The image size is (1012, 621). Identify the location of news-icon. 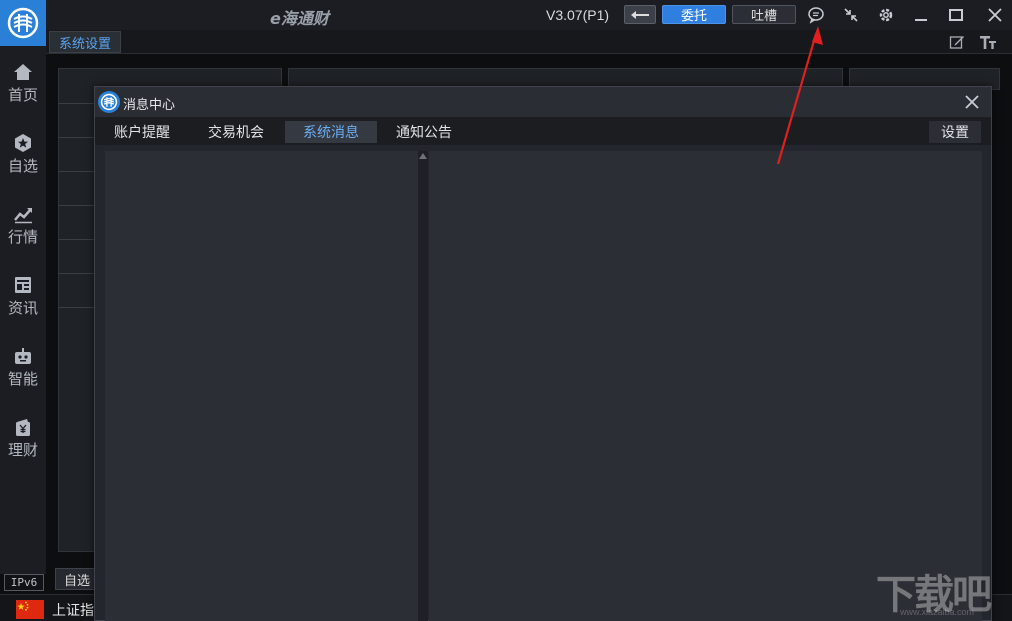
(23, 285).